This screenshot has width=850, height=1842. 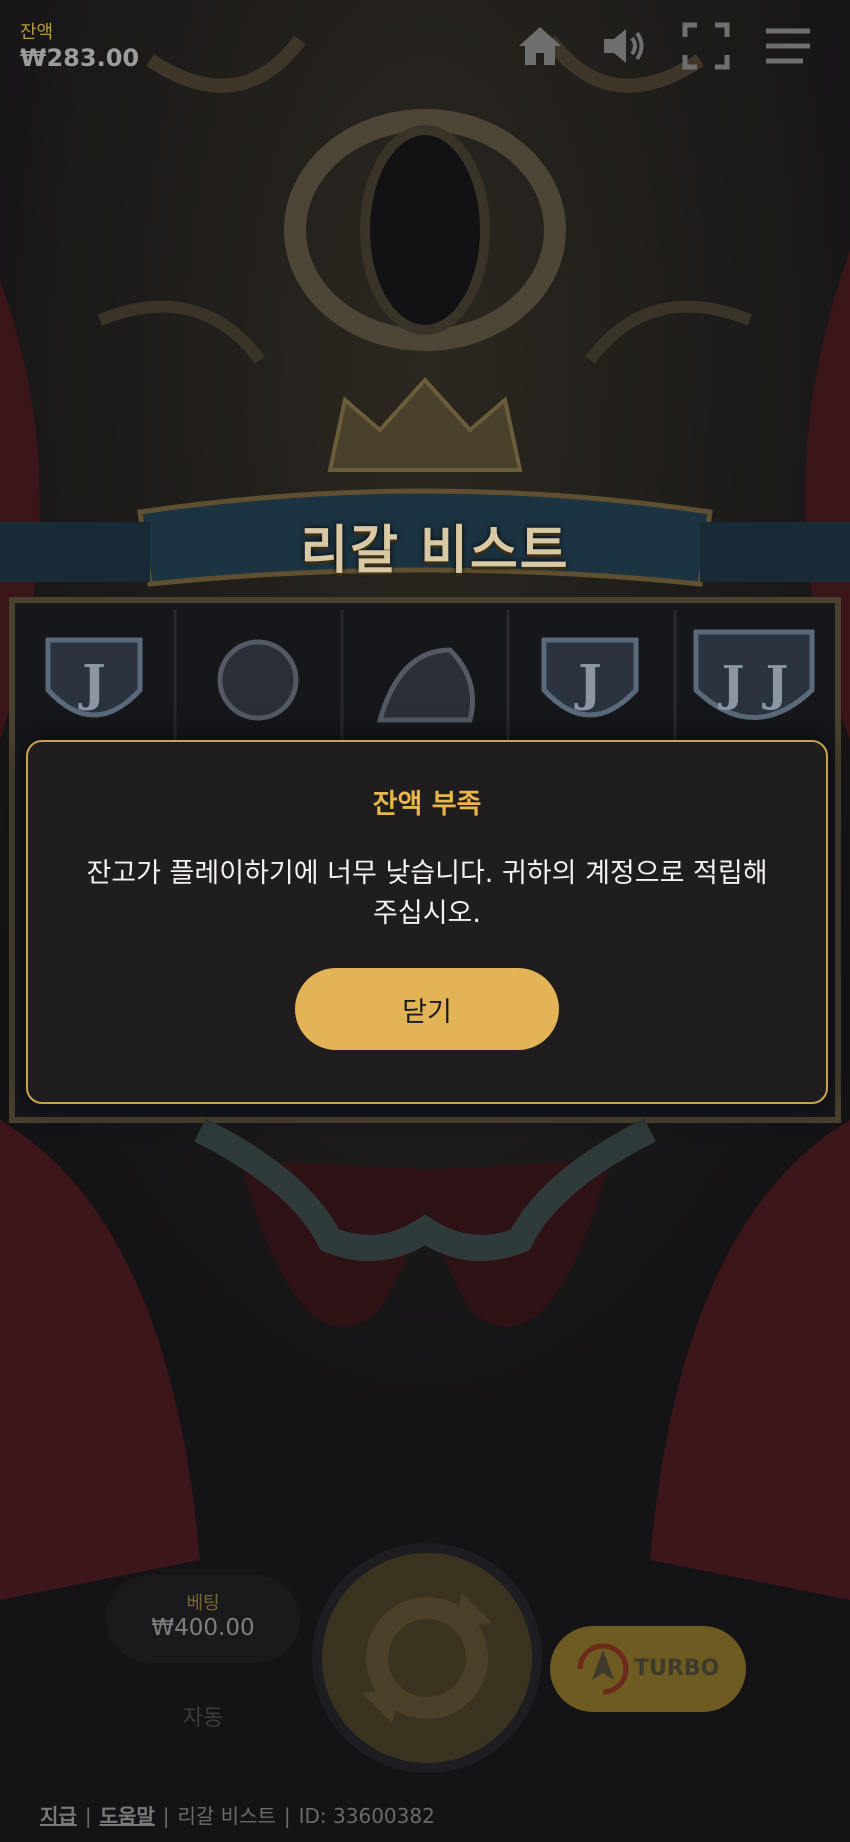 What do you see at coordinates (203, 1628) in the screenshot?
I see `bet-value: ₩400.00` at bounding box center [203, 1628].